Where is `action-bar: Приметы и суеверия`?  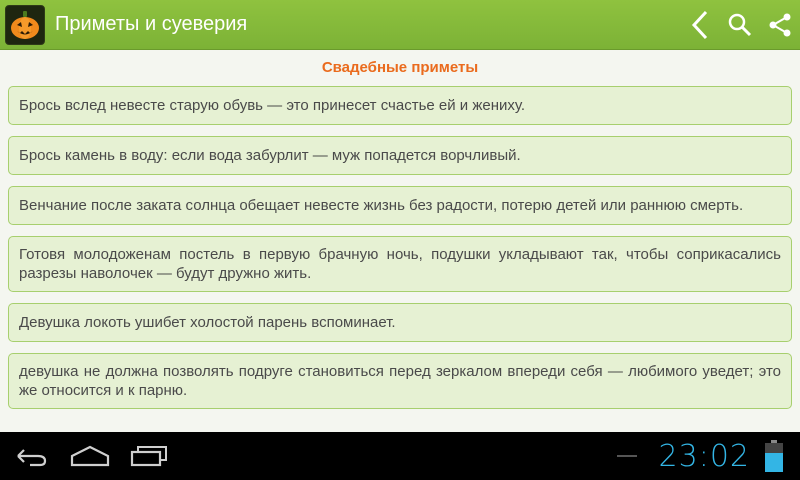 action-bar: Приметы и суеверия is located at coordinates (400, 25).